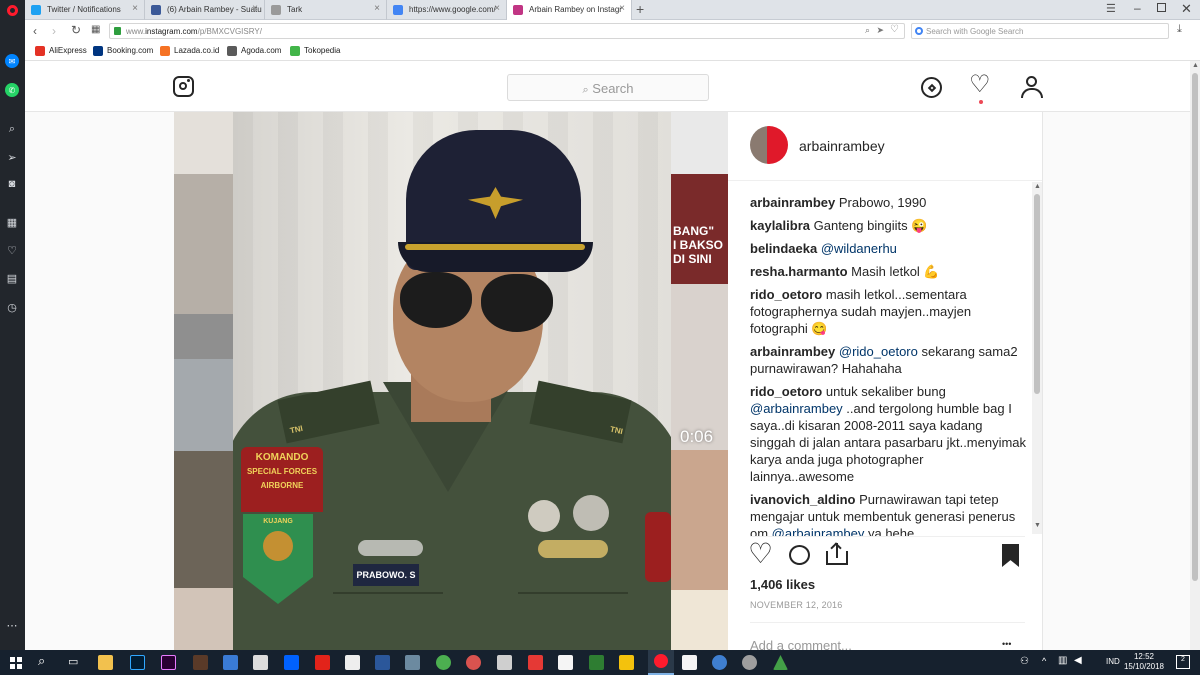 This screenshot has width=1200, height=675. Describe the element at coordinates (76, 30) in the screenshot. I see `reload-icon: ↻` at that location.